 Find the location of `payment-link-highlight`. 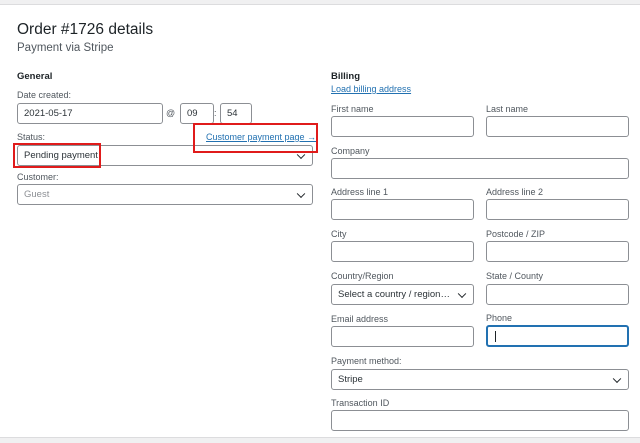

payment-link-highlight is located at coordinates (255, 138).